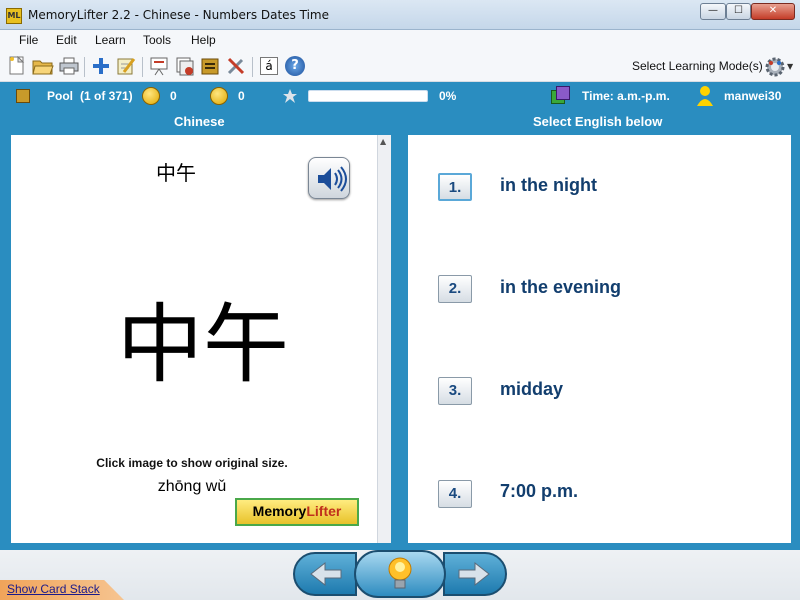 Image resolution: width=800 pixels, height=600 pixels. I want to click on chapter-icon, so click(561, 96).